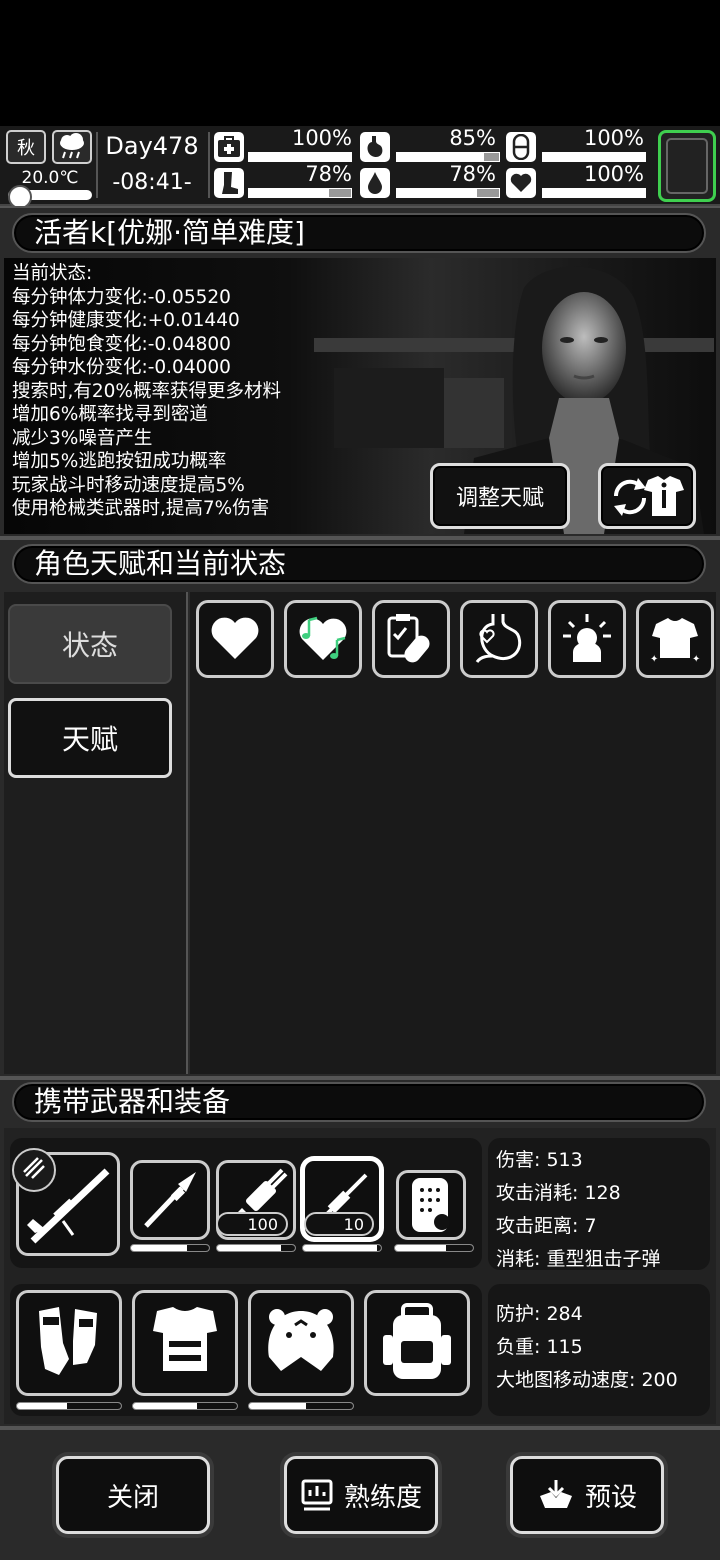  What do you see at coordinates (69, 1406) in the screenshot?
I see `gloves-durability-bar` at bounding box center [69, 1406].